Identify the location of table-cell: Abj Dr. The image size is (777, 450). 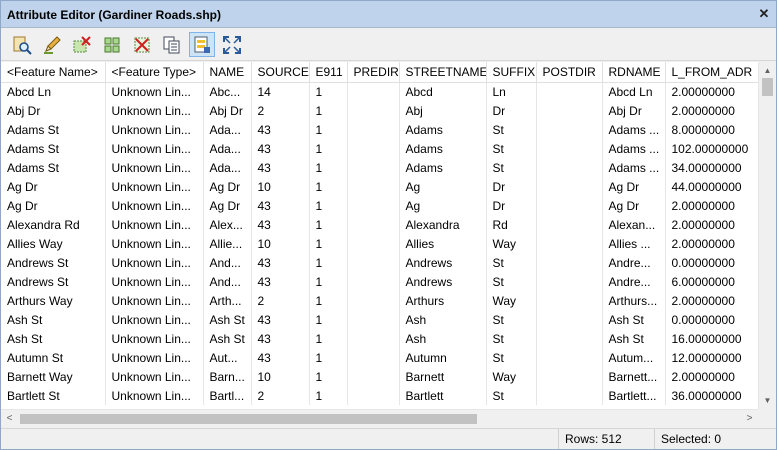
(634, 110).